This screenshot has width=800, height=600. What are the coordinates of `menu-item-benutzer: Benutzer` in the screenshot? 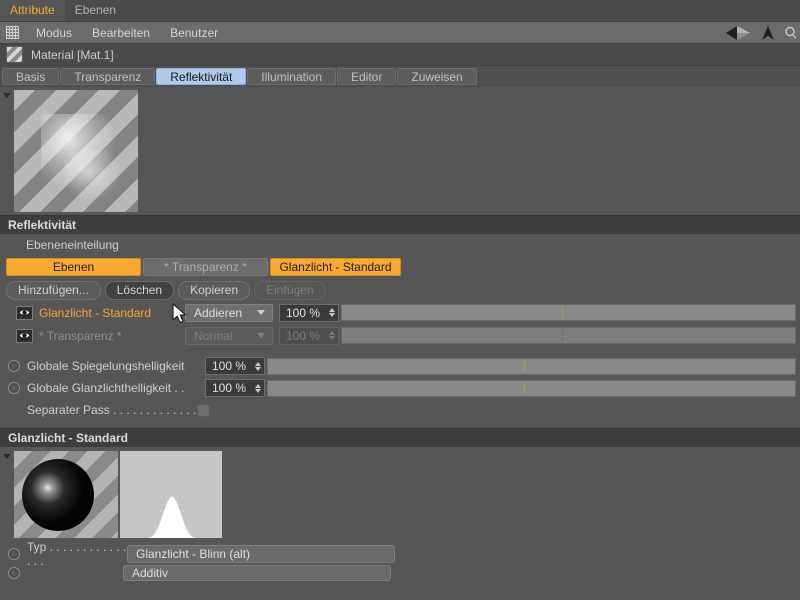 It's located at (194, 33).